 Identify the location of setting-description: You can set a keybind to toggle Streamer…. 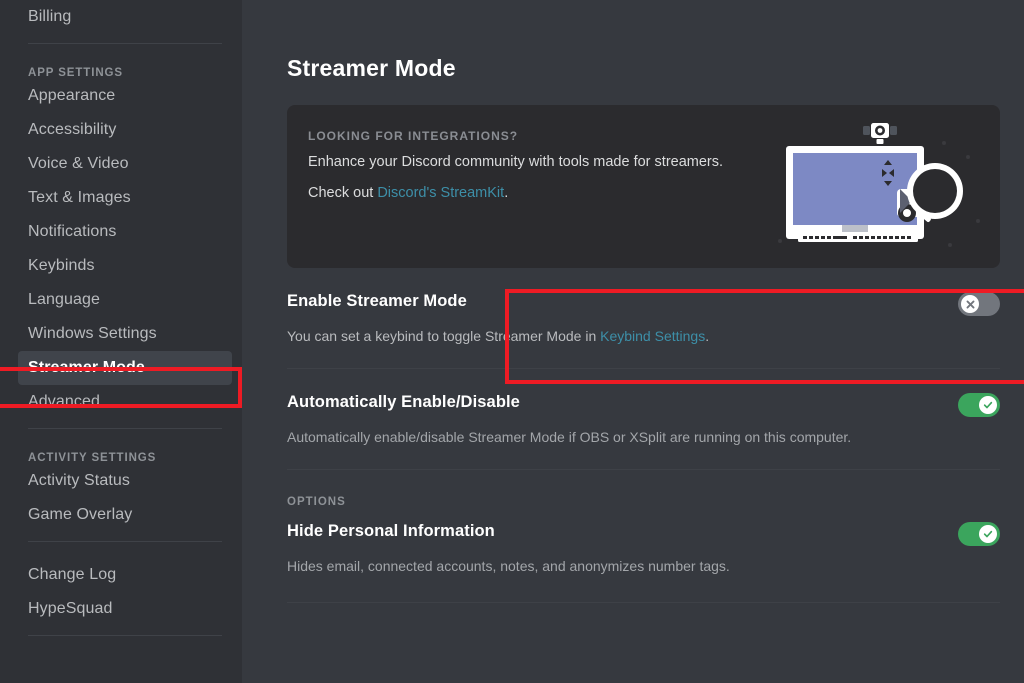
(607, 336).